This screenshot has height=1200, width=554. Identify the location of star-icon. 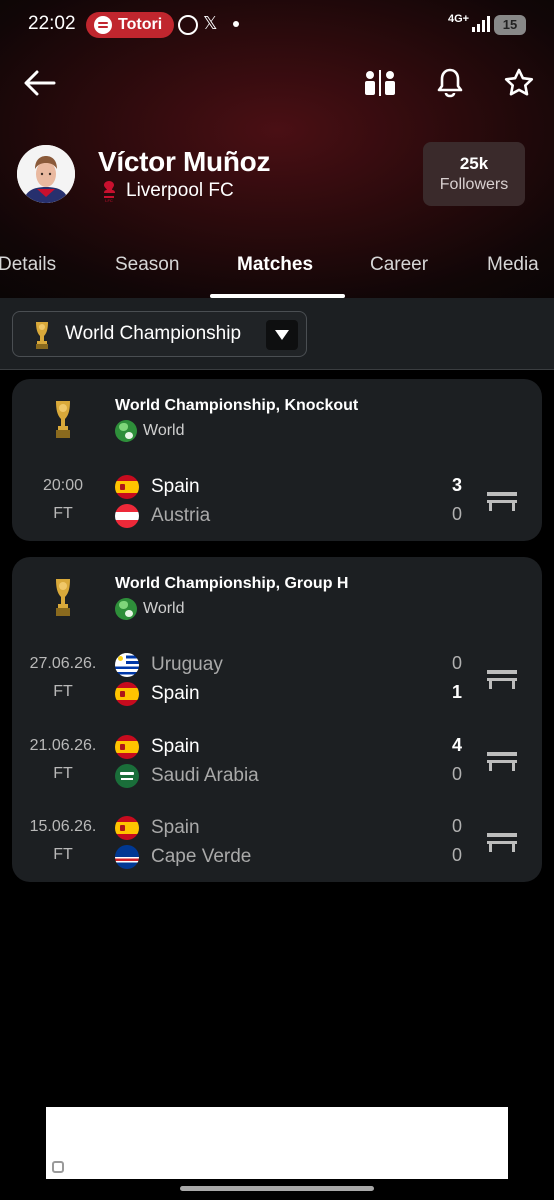
(519, 82).